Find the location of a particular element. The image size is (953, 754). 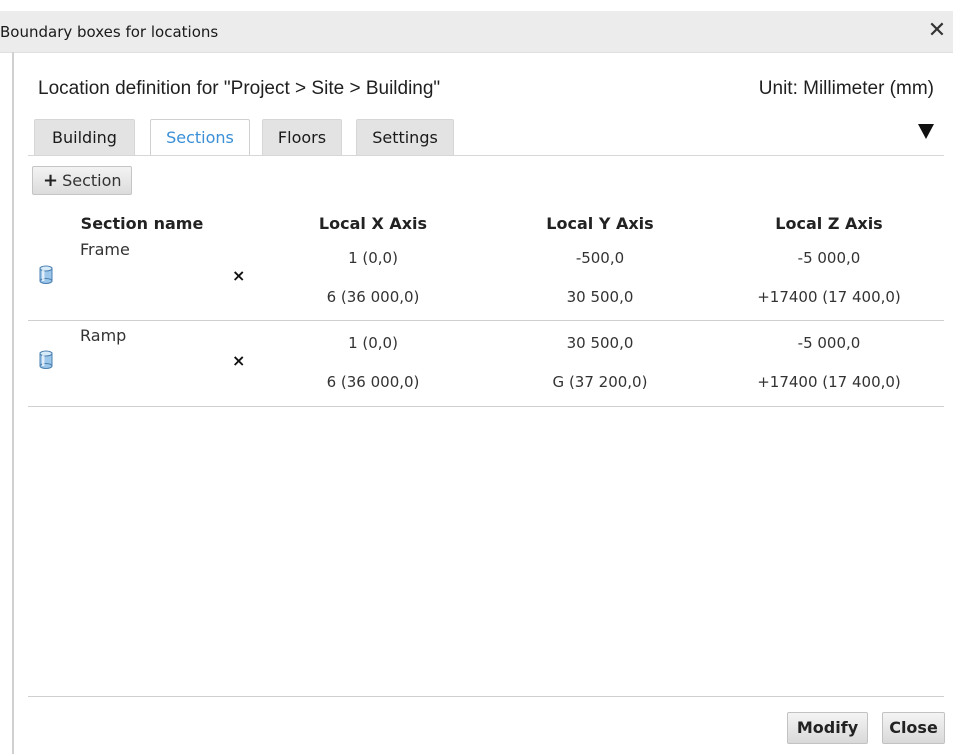

close-icon: ✕ is located at coordinates (937, 31).